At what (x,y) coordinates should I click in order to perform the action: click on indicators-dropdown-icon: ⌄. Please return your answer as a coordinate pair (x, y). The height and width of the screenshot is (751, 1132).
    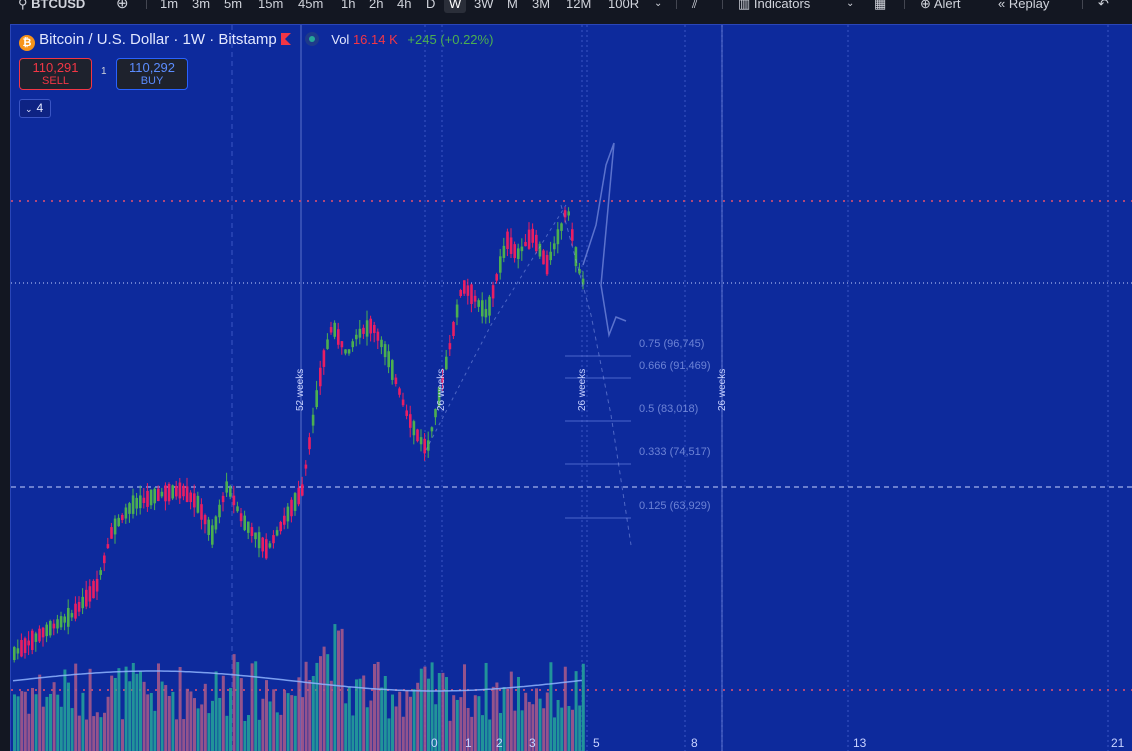
    Looking at the image, I should click on (850, 6).